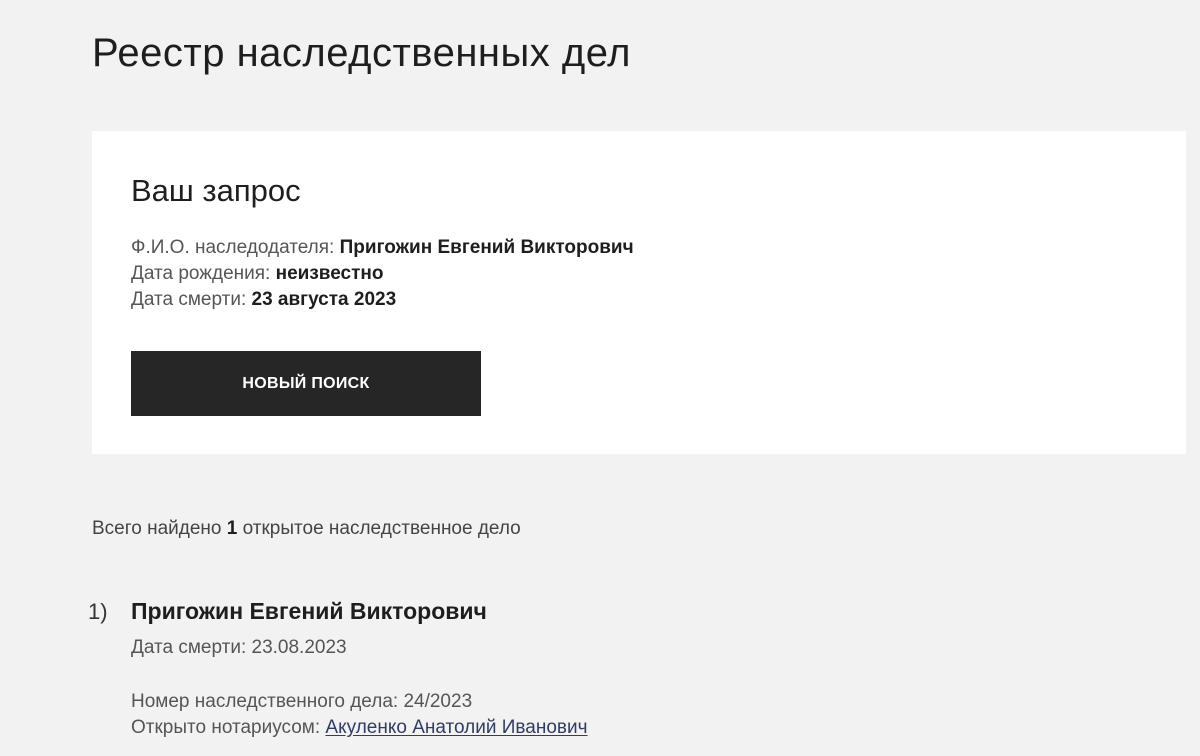 This screenshot has width=1200, height=756. What do you see at coordinates (306, 383) in the screenshot?
I see `new-search-button: НОВЫЙ ПОИСК` at bounding box center [306, 383].